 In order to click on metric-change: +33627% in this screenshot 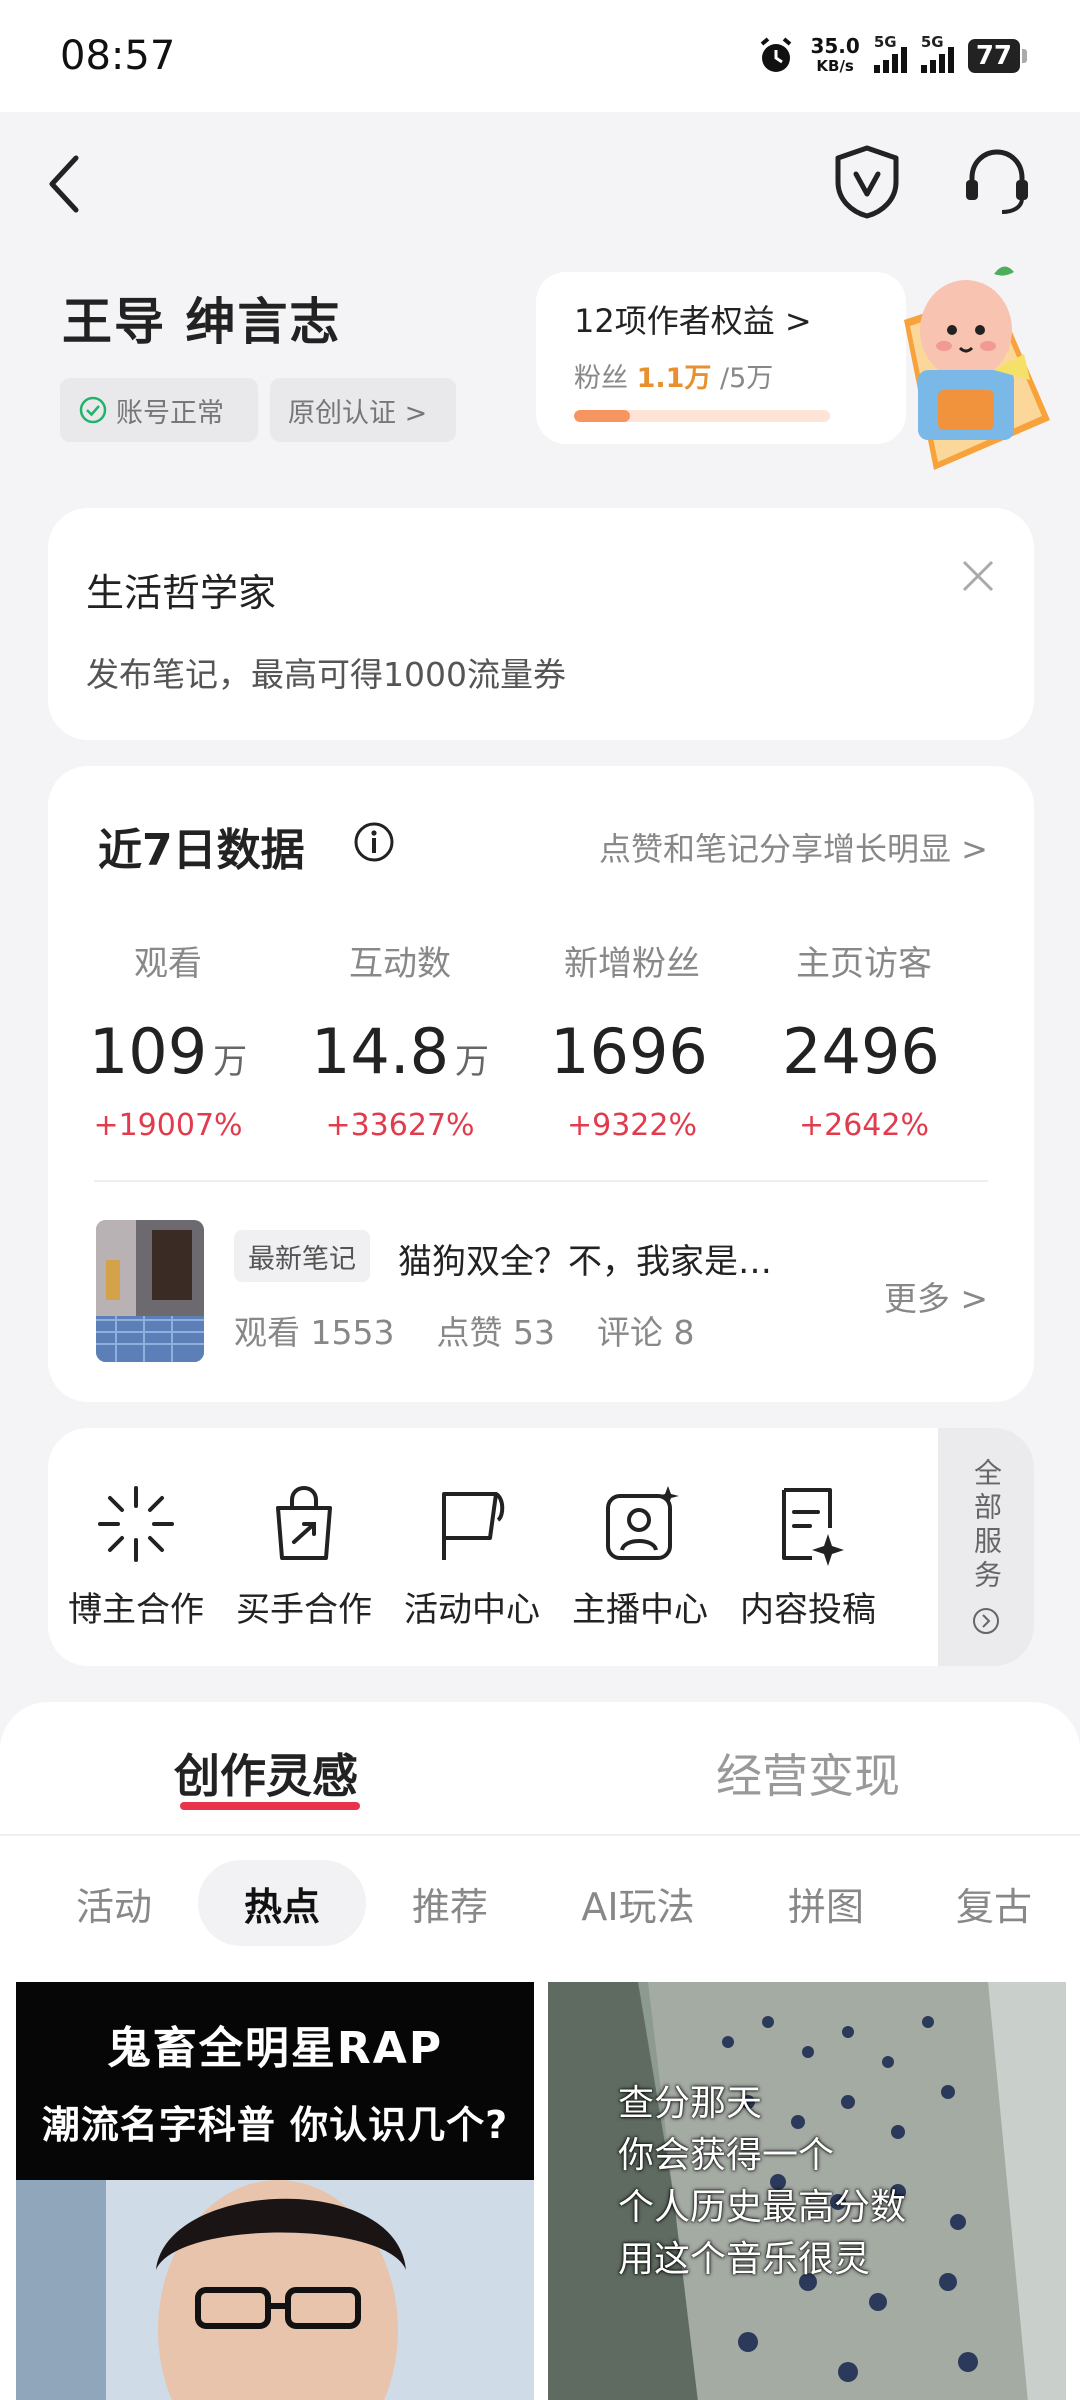, I will do `click(400, 1125)`.